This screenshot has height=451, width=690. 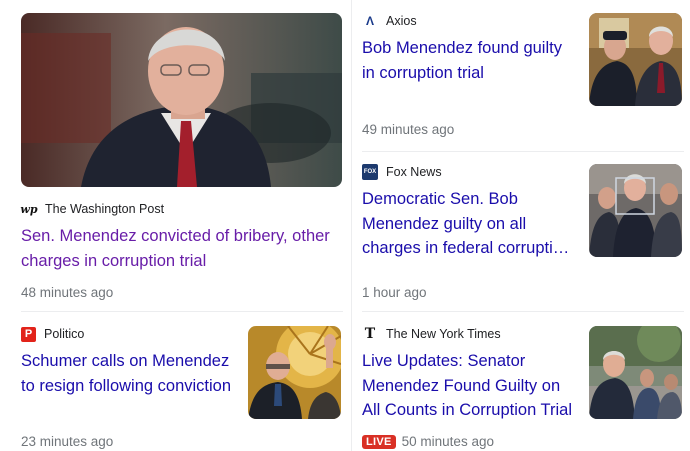 I want to click on timestamp-text: 50 minutes ago, so click(x=447, y=441).